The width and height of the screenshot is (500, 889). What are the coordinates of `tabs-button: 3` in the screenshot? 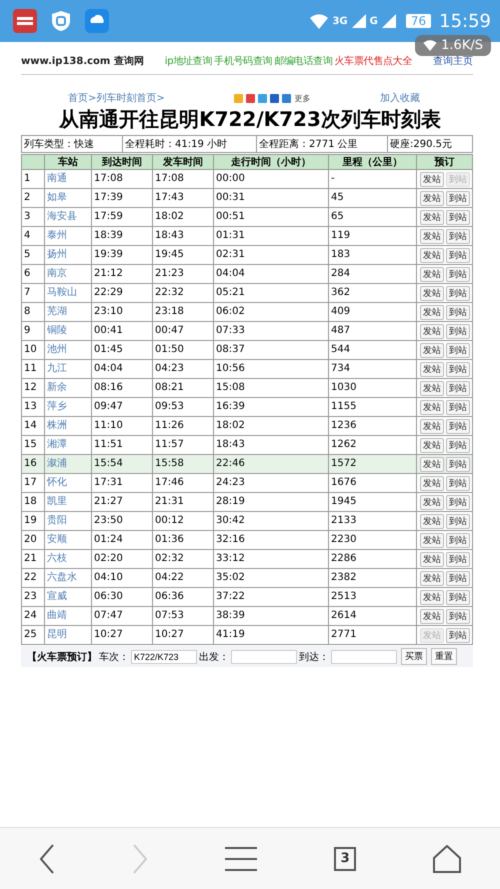 It's located at (345, 858).